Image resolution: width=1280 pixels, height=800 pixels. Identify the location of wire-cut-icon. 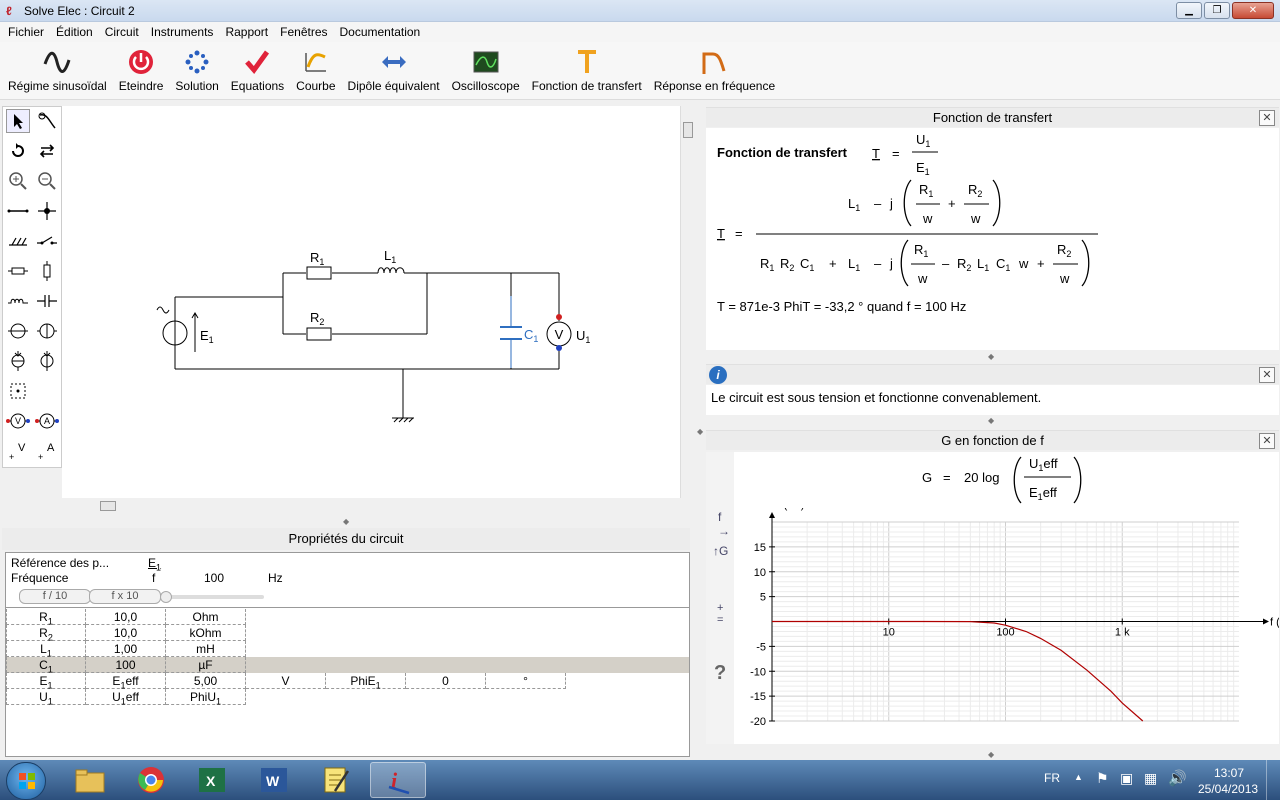
(47, 121).